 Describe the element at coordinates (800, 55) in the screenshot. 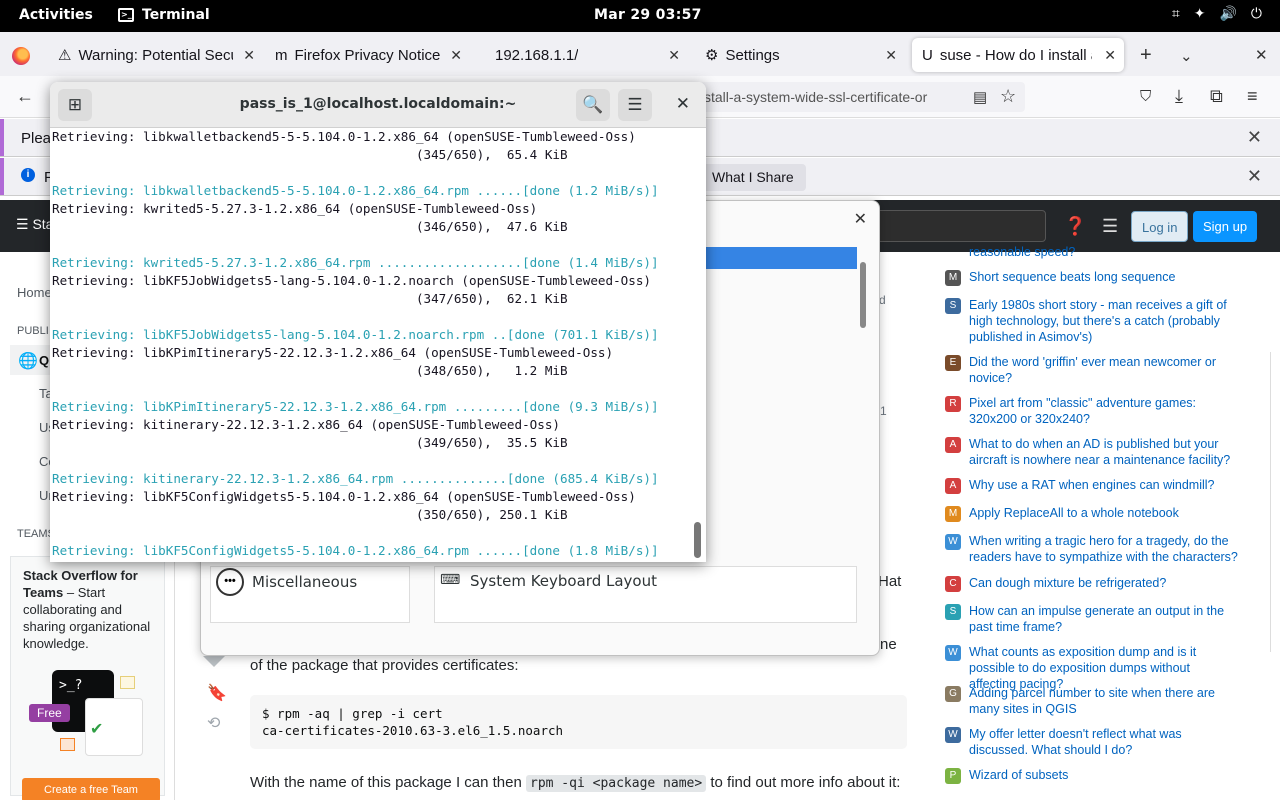

I see `browser-tab: ⚙ Settings ✕` at that location.